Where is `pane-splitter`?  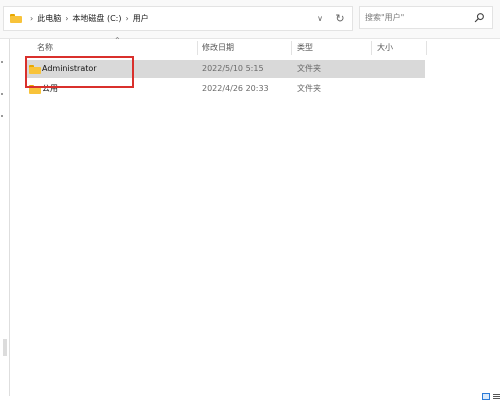
pane-splitter is located at coordinates (9, 217).